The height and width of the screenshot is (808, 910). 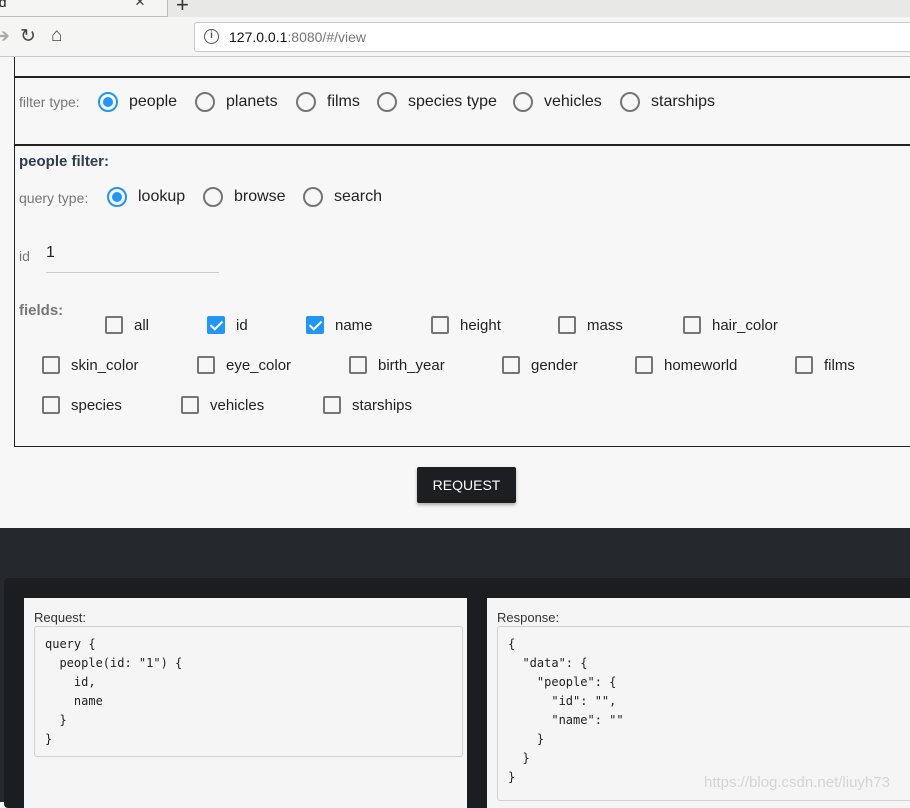 I want to click on checkbox-gender, so click(x=511, y=365).